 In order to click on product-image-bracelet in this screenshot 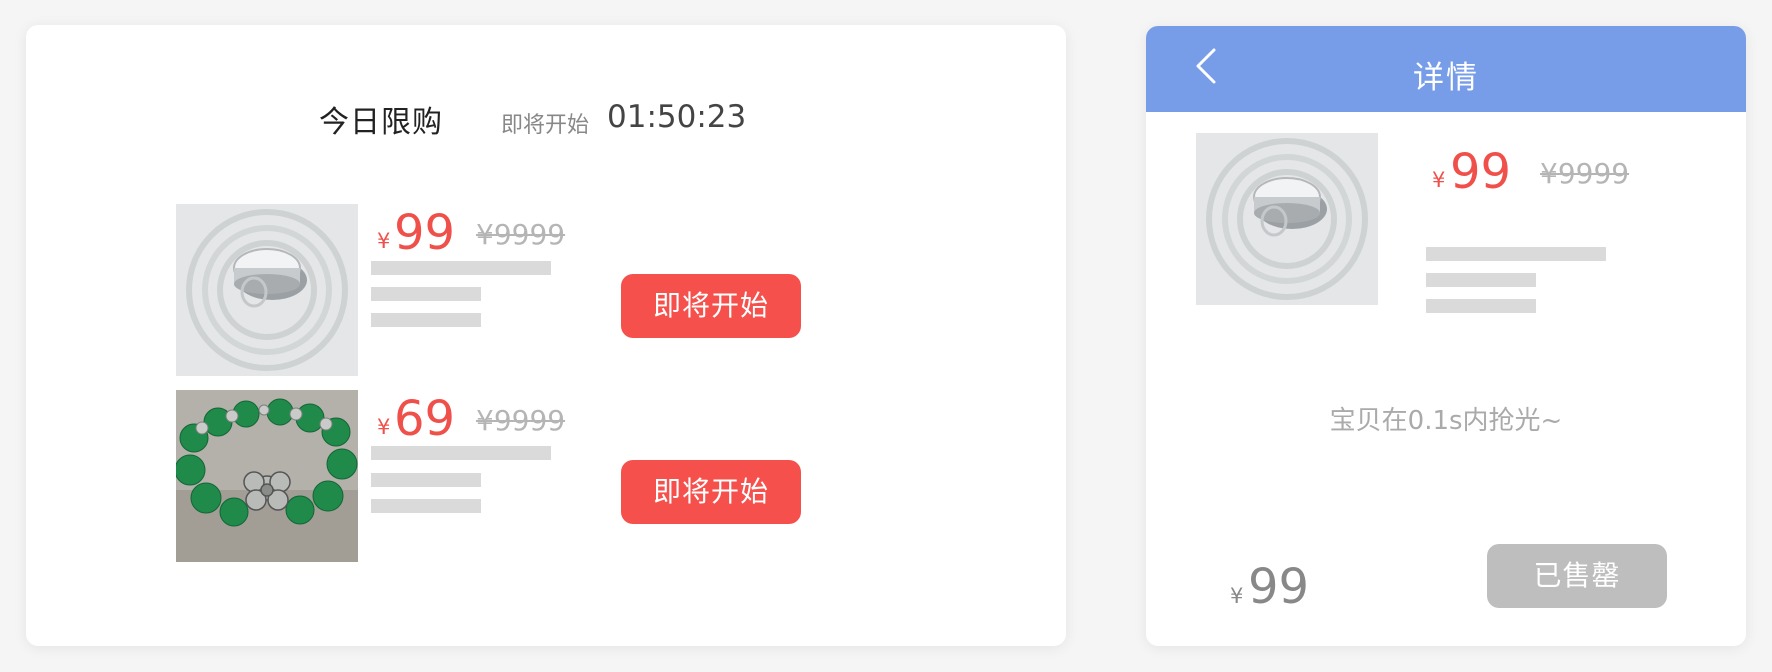, I will do `click(267, 476)`.